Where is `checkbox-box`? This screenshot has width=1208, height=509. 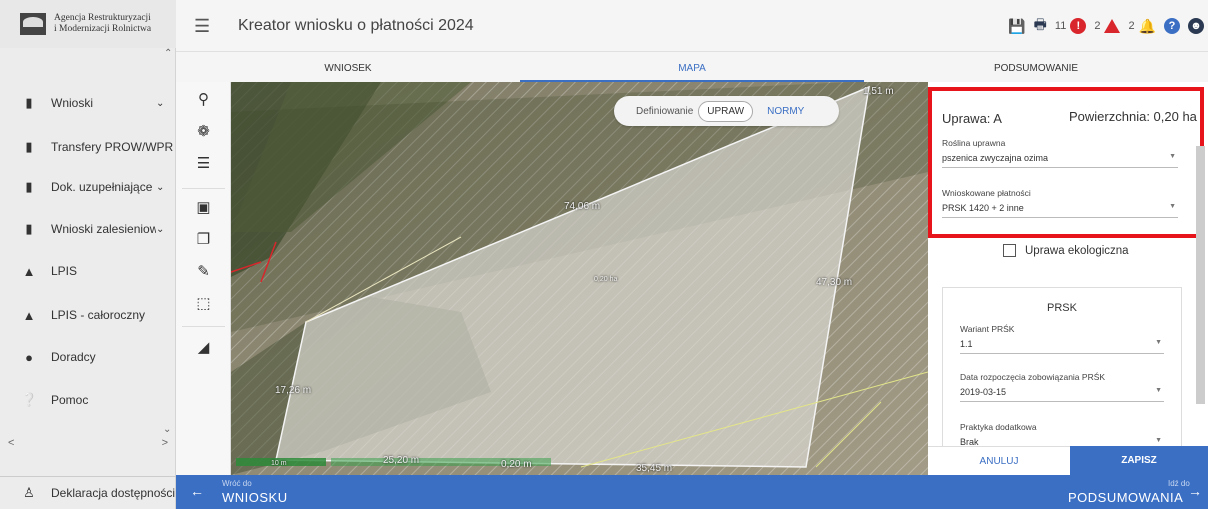
checkbox-box is located at coordinates (1009, 250).